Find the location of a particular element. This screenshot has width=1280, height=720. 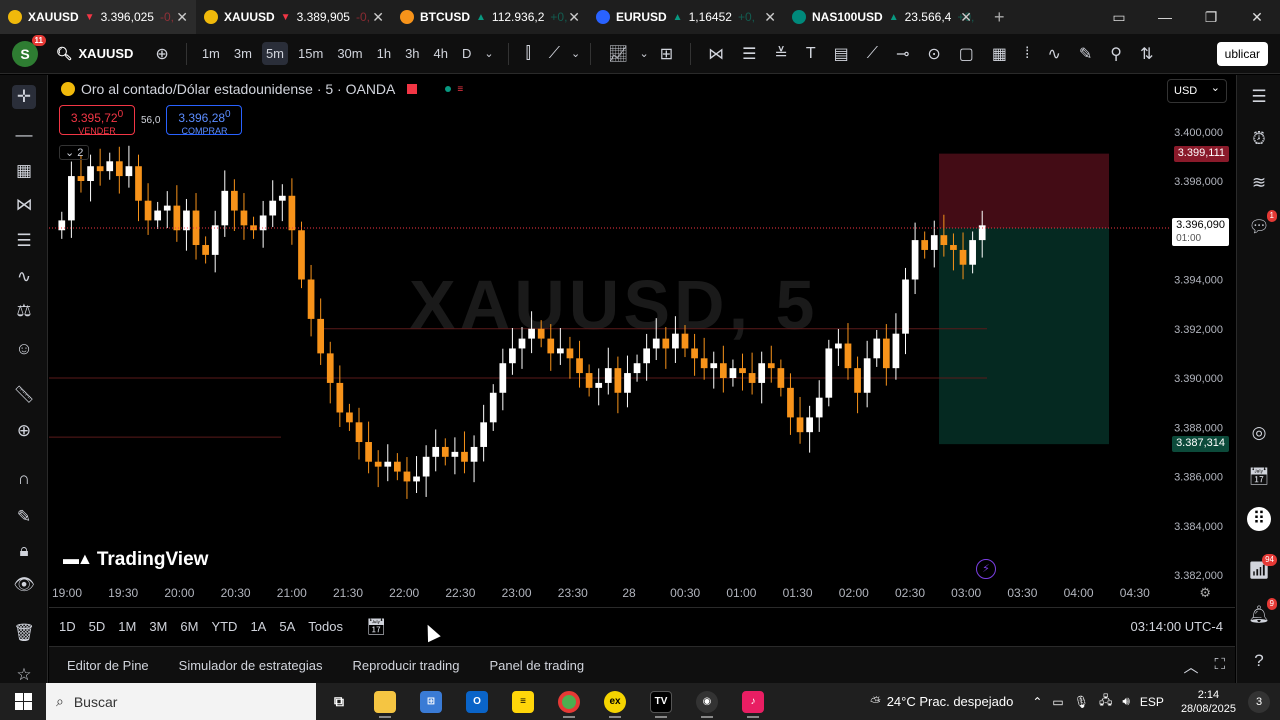

battery-icon: ▭ is located at coordinates (1057, 702).